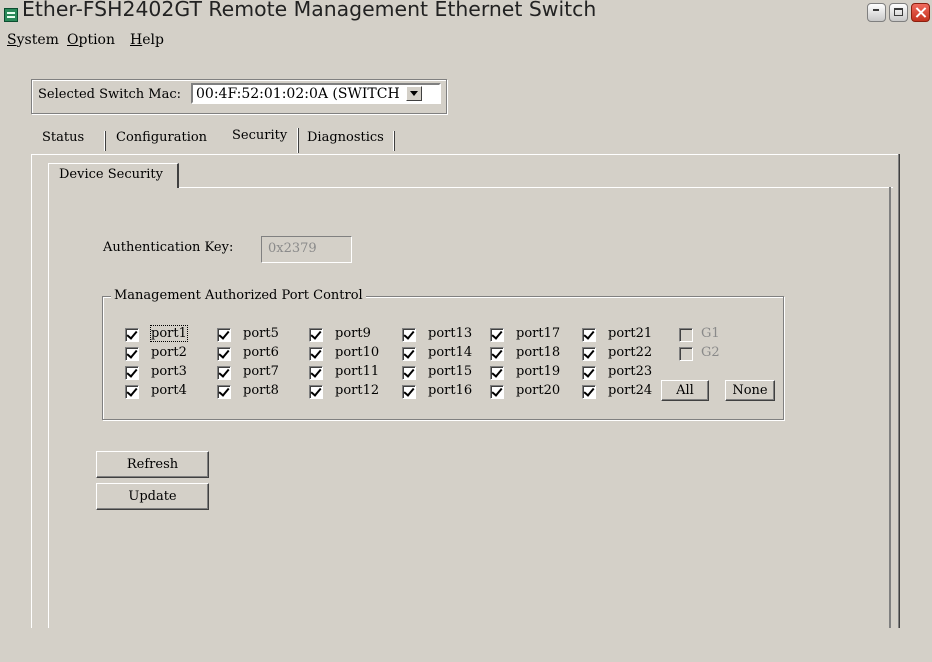 The width and height of the screenshot is (932, 662). Describe the element at coordinates (259, 138) in the screenshot. I see `tab-security: Security` at that location.